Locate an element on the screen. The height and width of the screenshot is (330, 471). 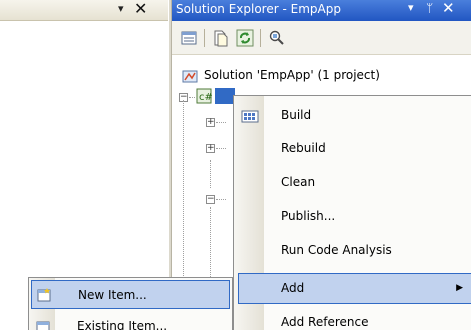
close-icon: ✕ is located at coordinates (448, 8).